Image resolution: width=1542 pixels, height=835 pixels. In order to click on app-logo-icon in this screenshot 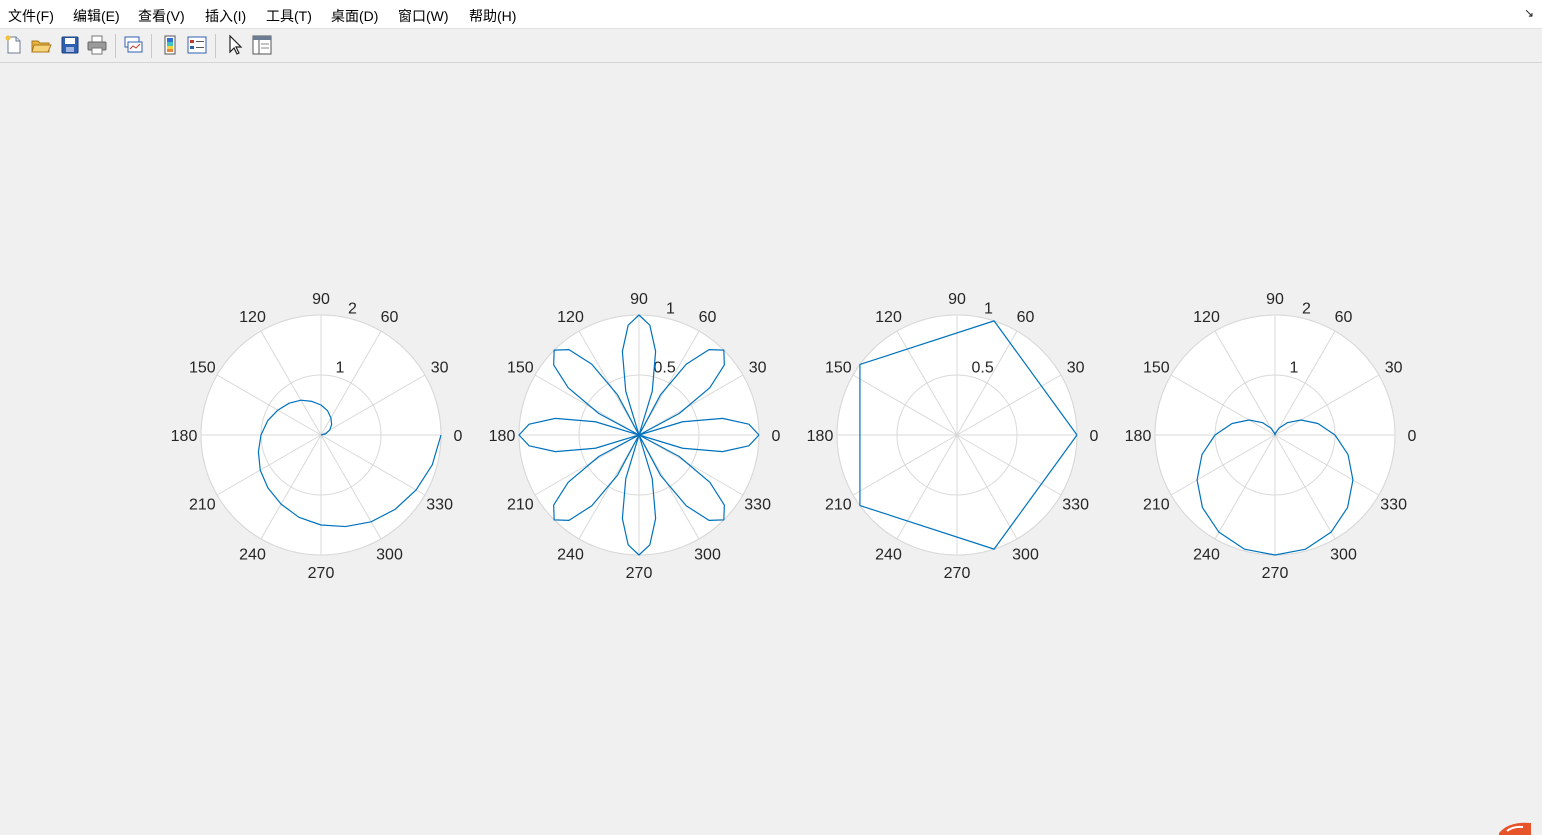, I will do `click(1515, 828)`.